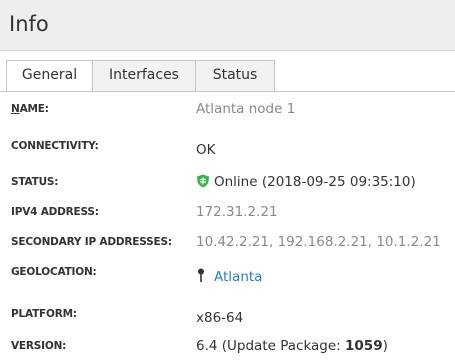  What do you see at coordinates (227, 147) in the screenshot?
I see `row-connectivity: CONNECTIVITY: OK` at bounding box center [227, 147].